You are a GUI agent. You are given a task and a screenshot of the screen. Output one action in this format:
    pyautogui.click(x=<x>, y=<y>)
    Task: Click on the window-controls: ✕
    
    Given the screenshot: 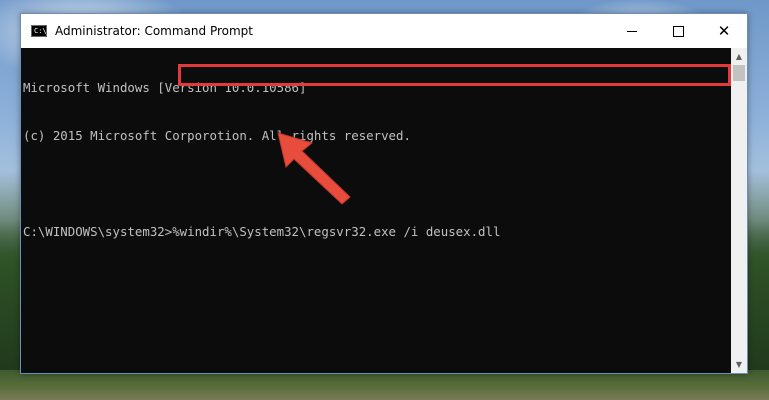 What is the action you would take?
    pyautogui.click(x=678, y=31)
    